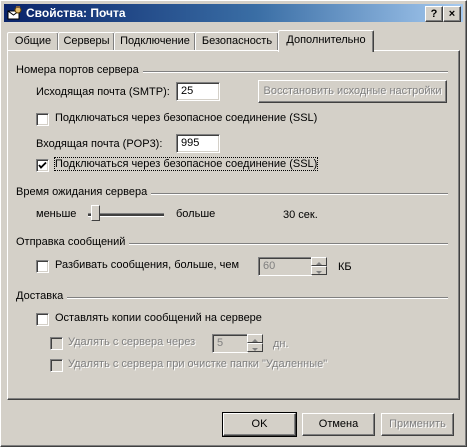  I want to click on cancel-button: Отмена, so click(338, 424).